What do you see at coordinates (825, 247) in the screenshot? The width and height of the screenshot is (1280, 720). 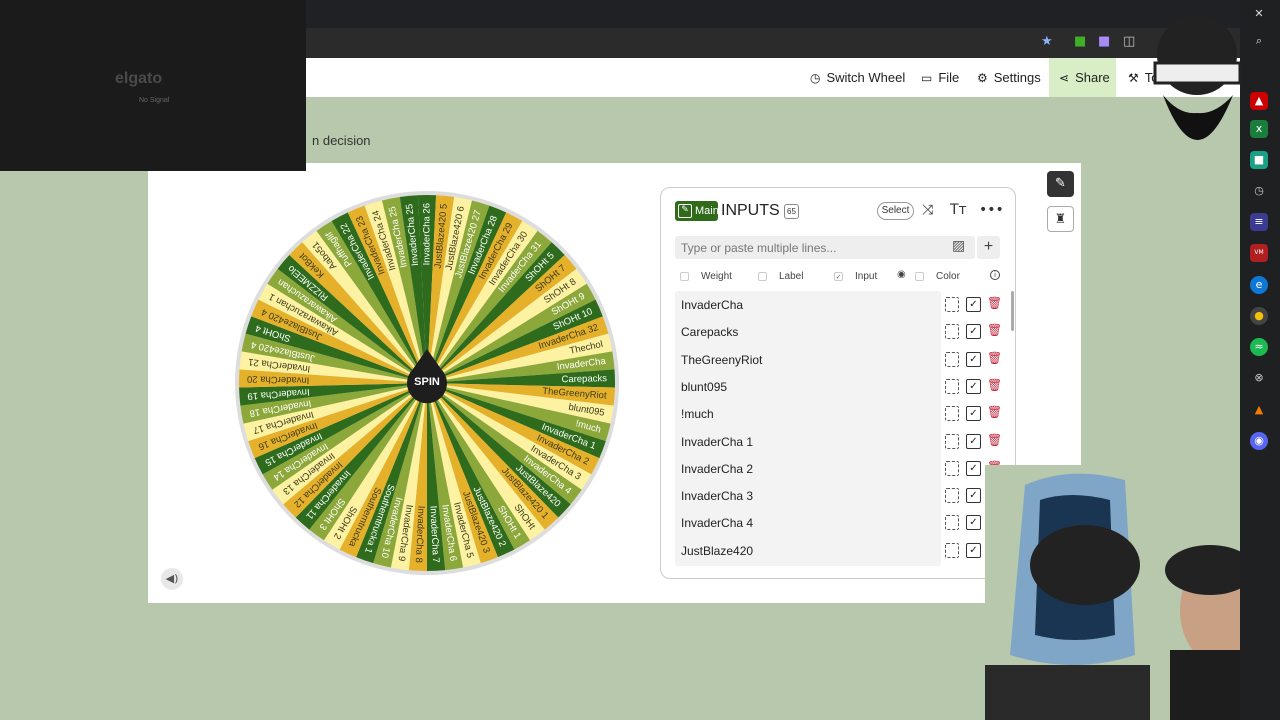 I see `multi-line-input` at bounding box center [825, 247].